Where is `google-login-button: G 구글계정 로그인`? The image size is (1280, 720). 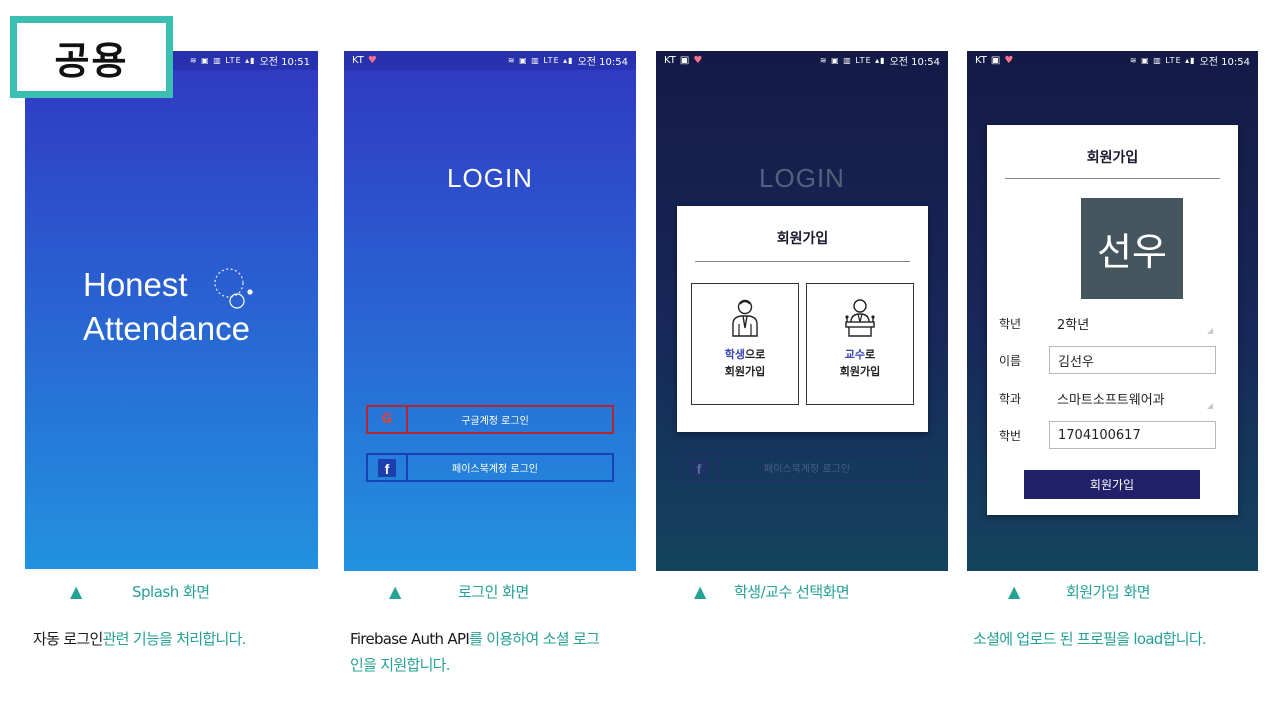 google-login-button: G 구글계정 로그인 is located at coordinates (490, 419).